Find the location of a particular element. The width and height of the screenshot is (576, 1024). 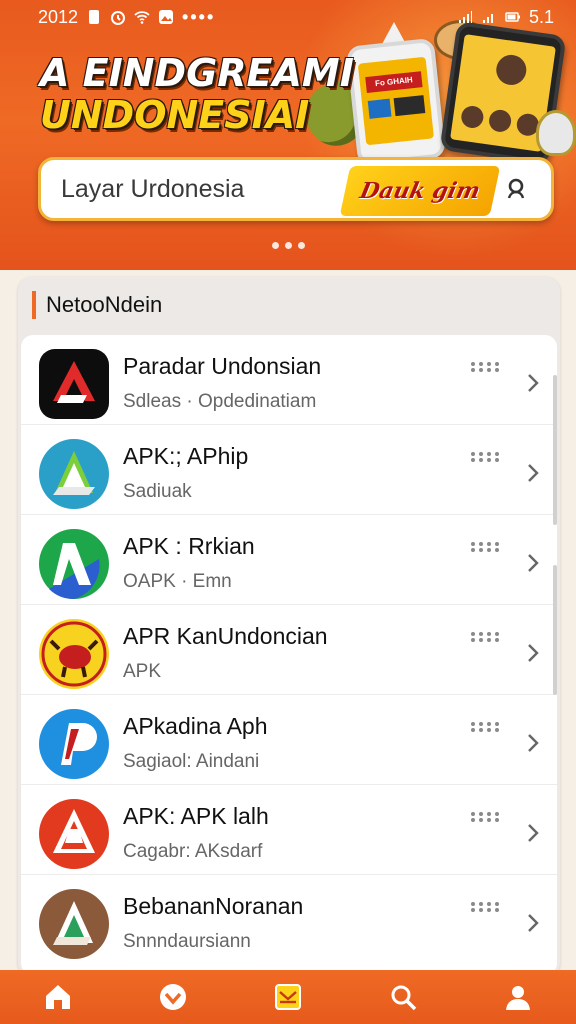

gallery-icon is located at coordinates (166, 17).